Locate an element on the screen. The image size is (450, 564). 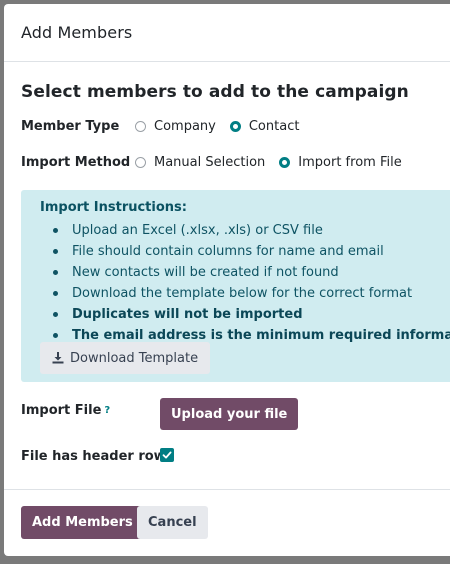
checkmark-icon is located at coordinates (167, 455).